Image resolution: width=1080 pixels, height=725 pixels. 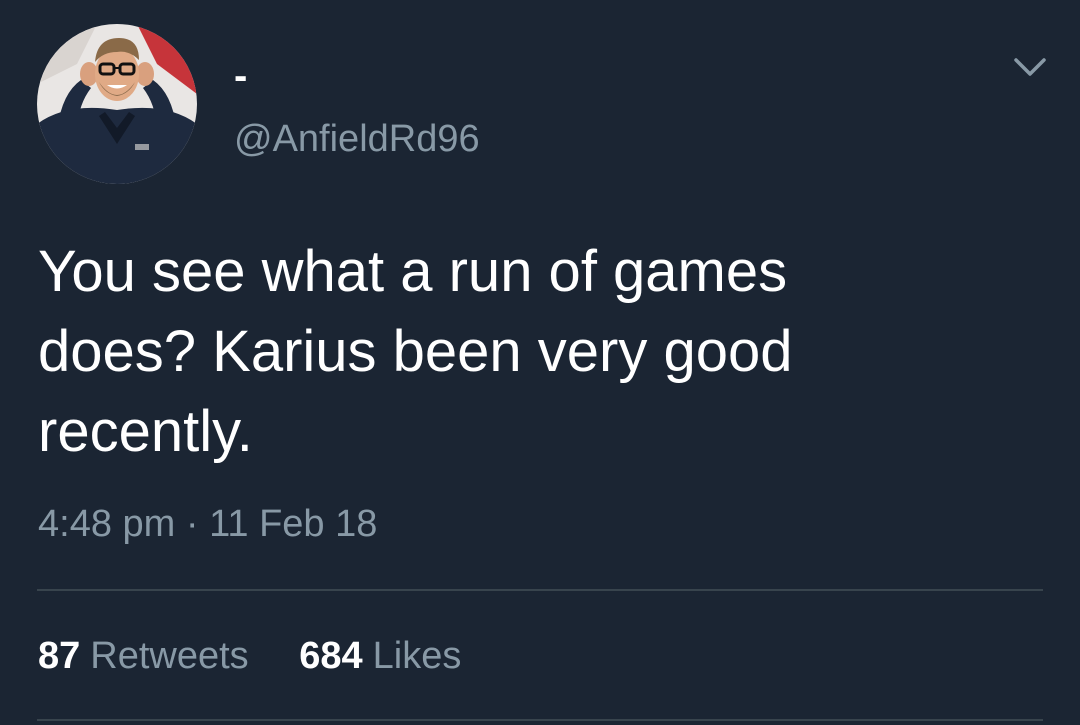 I want to click on retweets-stat: 87 Retweets, so click(x=143, y=656).